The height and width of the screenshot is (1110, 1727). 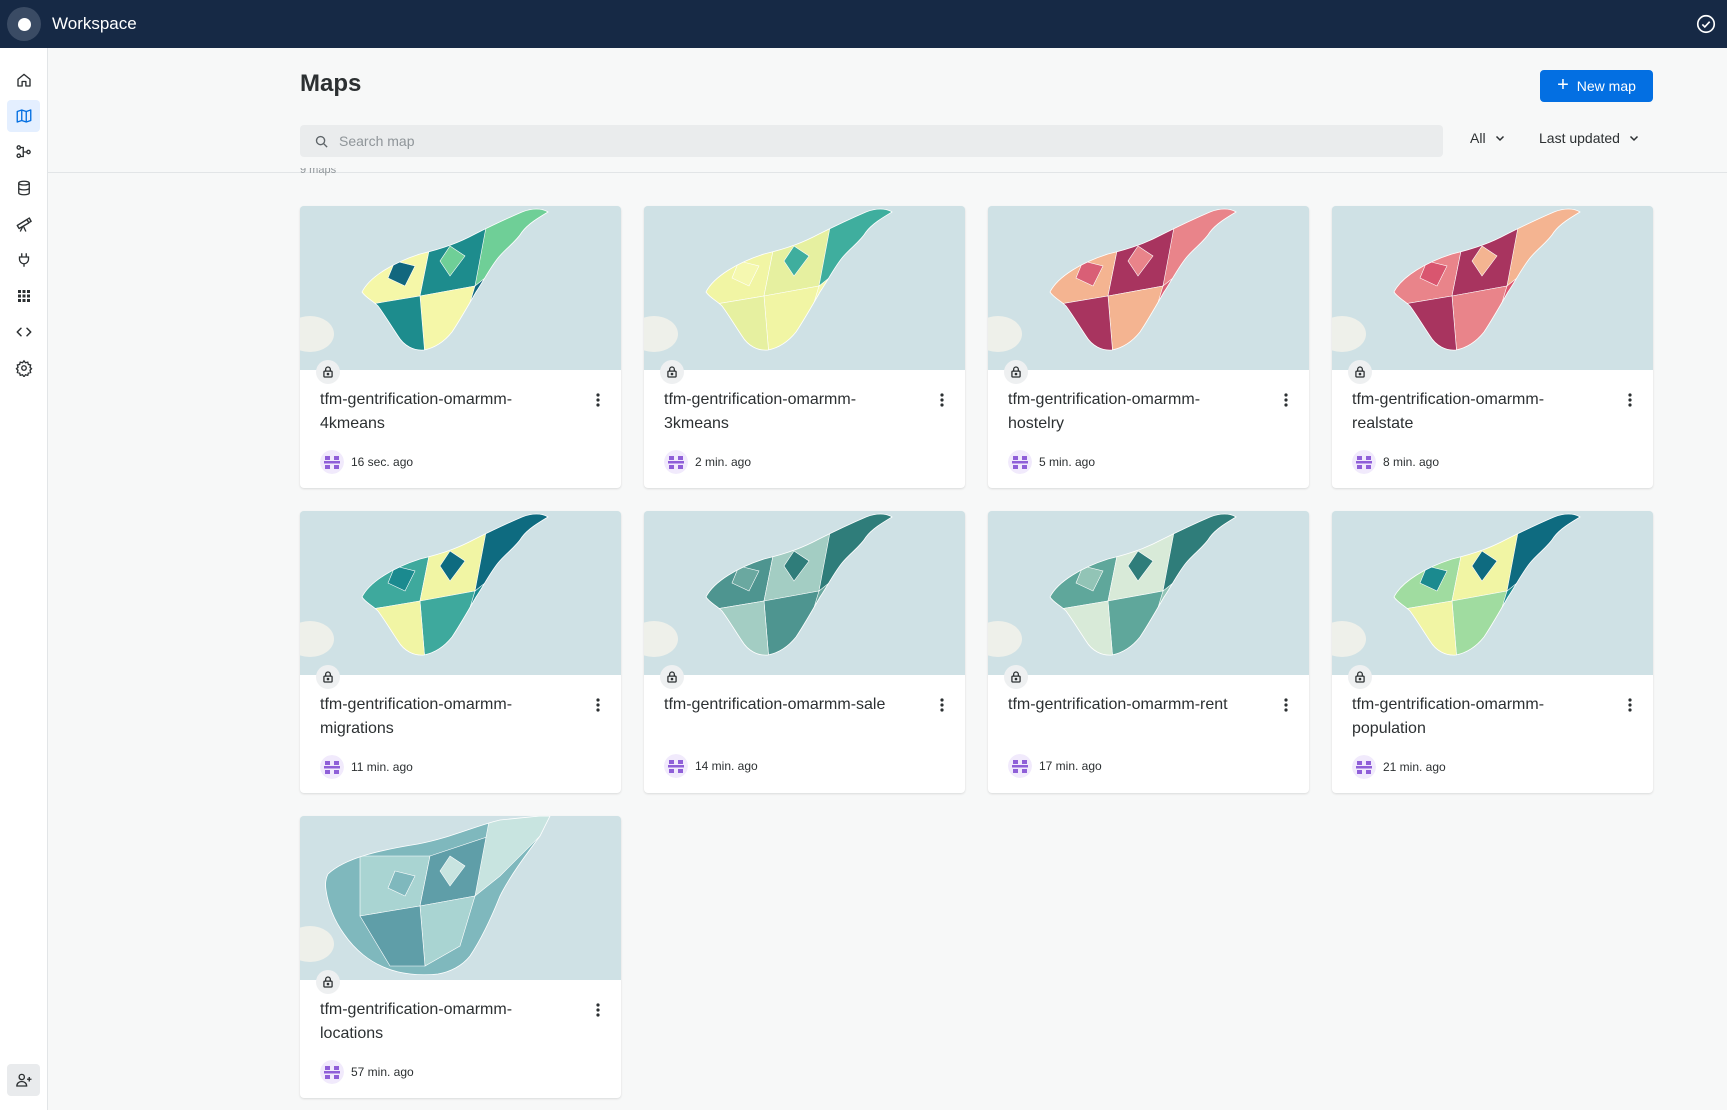 What do you see at coordinates (1067, 462) in the screenshot?
I see `updated-time: 5 min. ago` at bounding box center [1067, 462].